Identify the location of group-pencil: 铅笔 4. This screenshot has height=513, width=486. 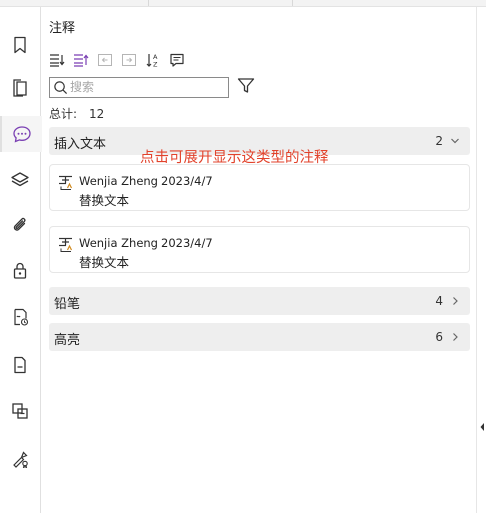
(259, 301).